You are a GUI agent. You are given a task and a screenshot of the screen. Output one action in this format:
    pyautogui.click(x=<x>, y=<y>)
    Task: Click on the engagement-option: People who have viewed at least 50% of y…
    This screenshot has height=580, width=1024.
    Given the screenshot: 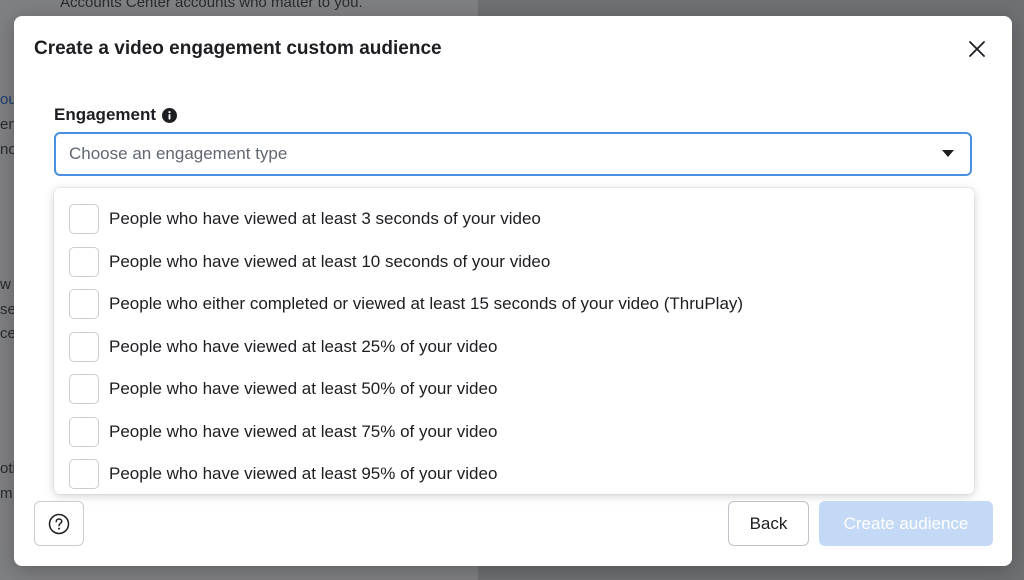 What is the action you would take?
    pyautogui.click(x=514, y=389)
    